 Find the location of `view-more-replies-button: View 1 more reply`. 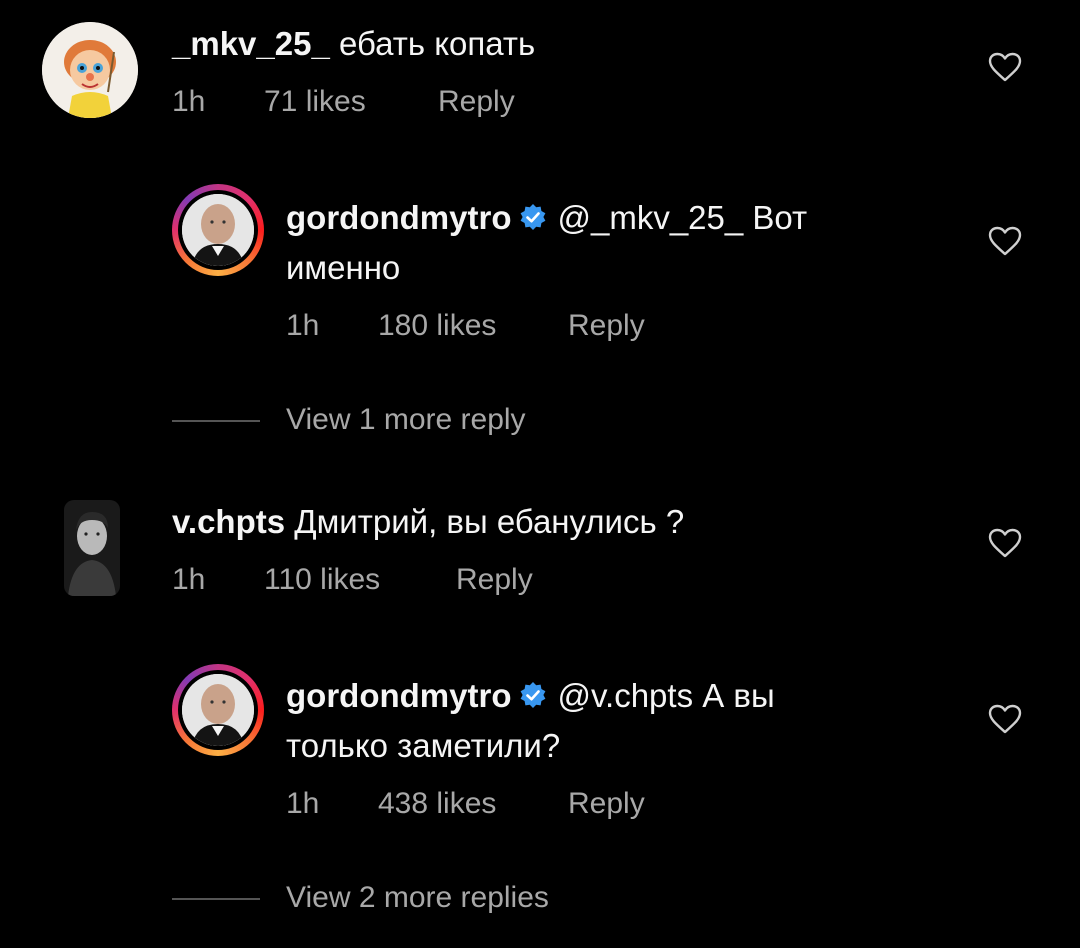

view-more-replies-button: View 1 more reply is located at coordinates (349, 420).